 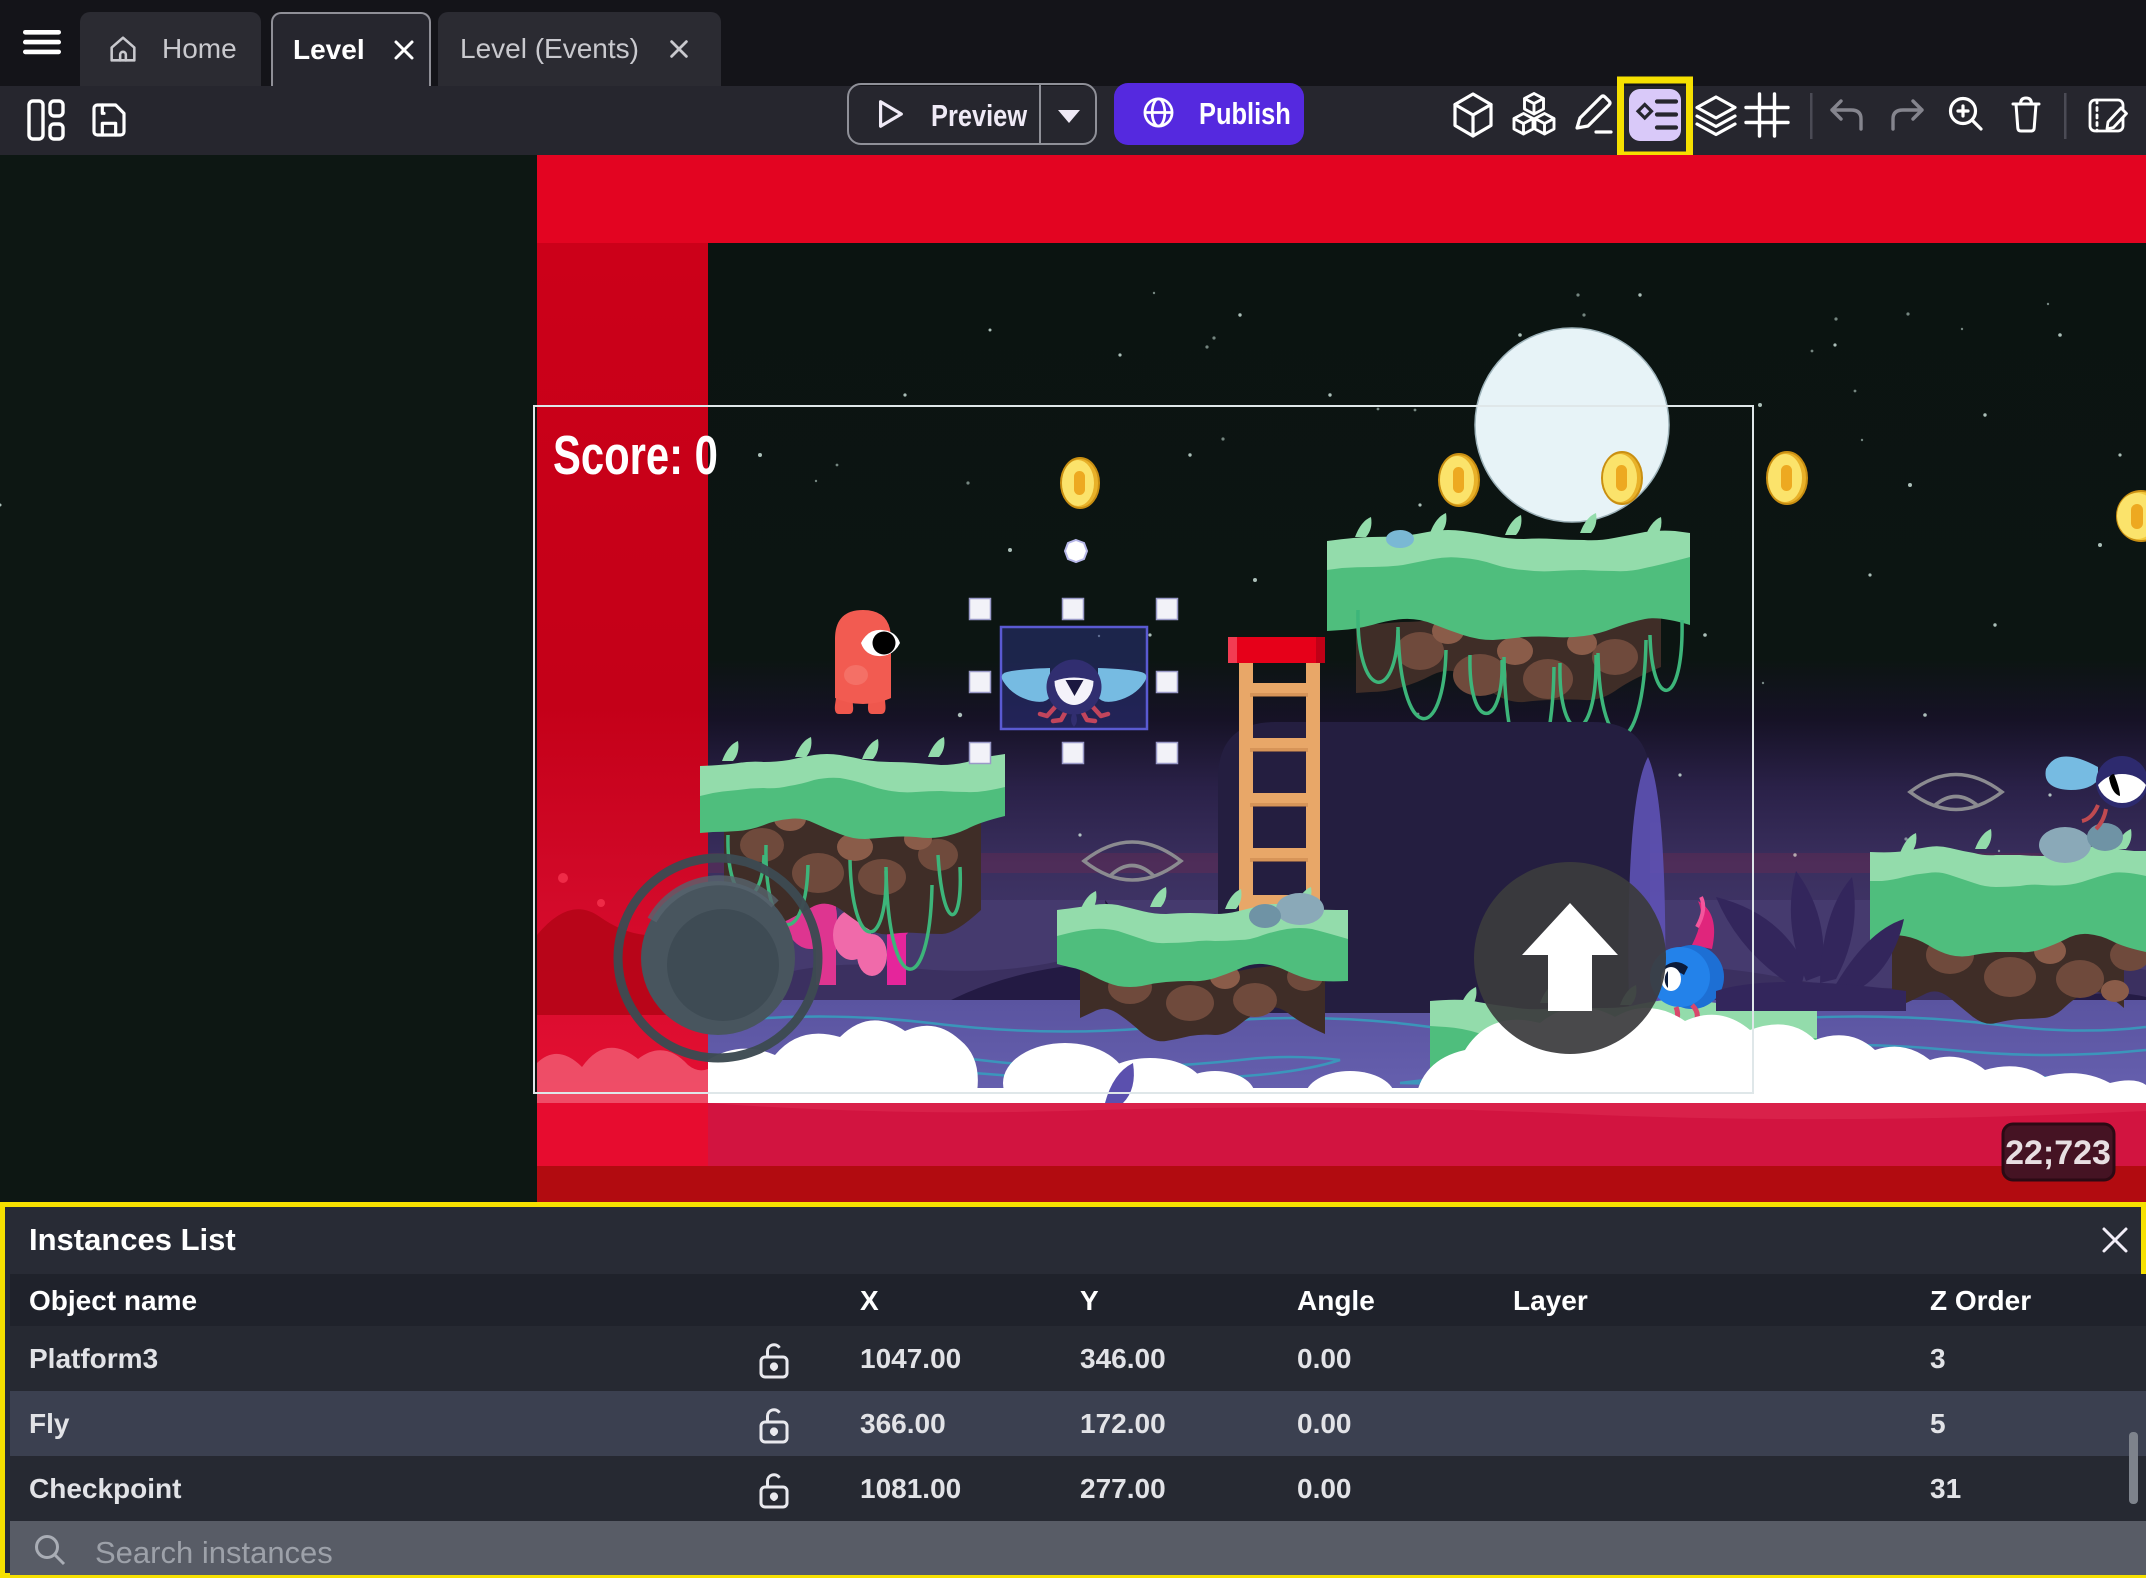 What do you see at coordinates (2058, 1153) in the screenshot?
I see `svg-text: 22;723` at bounding box center [2058, 1153].